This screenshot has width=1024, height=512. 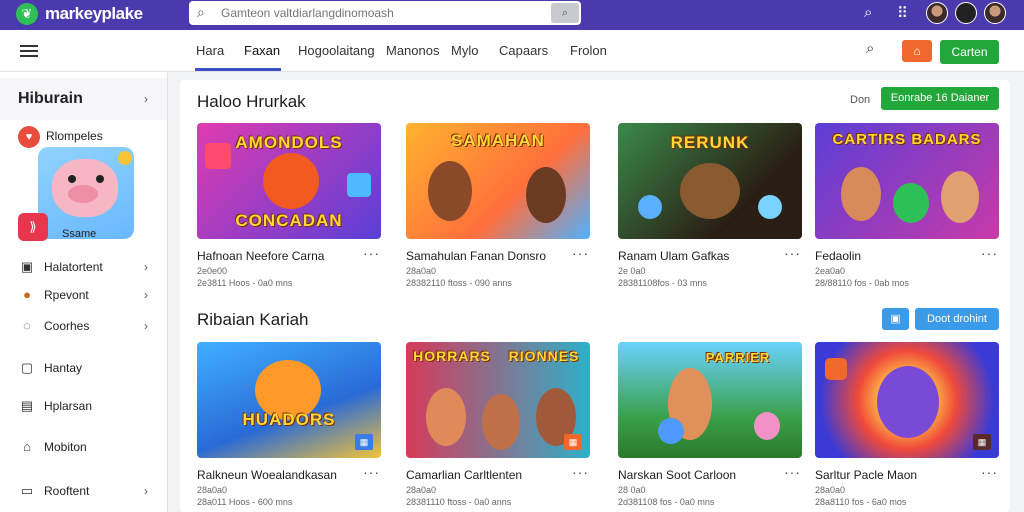 What do you see at coordinates (83, 99) in the screenshot?
I see `sidebar-header: Hiburain ›` at bounding box center [83, 99].